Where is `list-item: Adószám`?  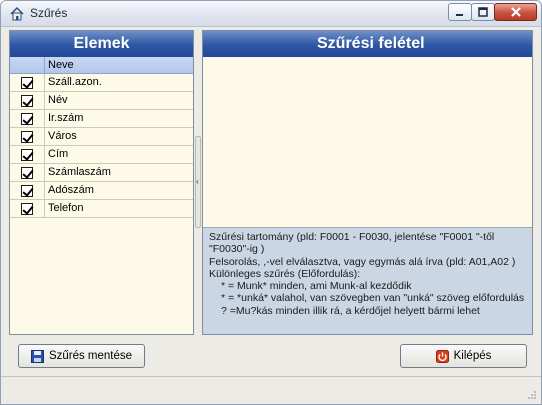 list-item: Adószám is located at coordinates (101, 191).